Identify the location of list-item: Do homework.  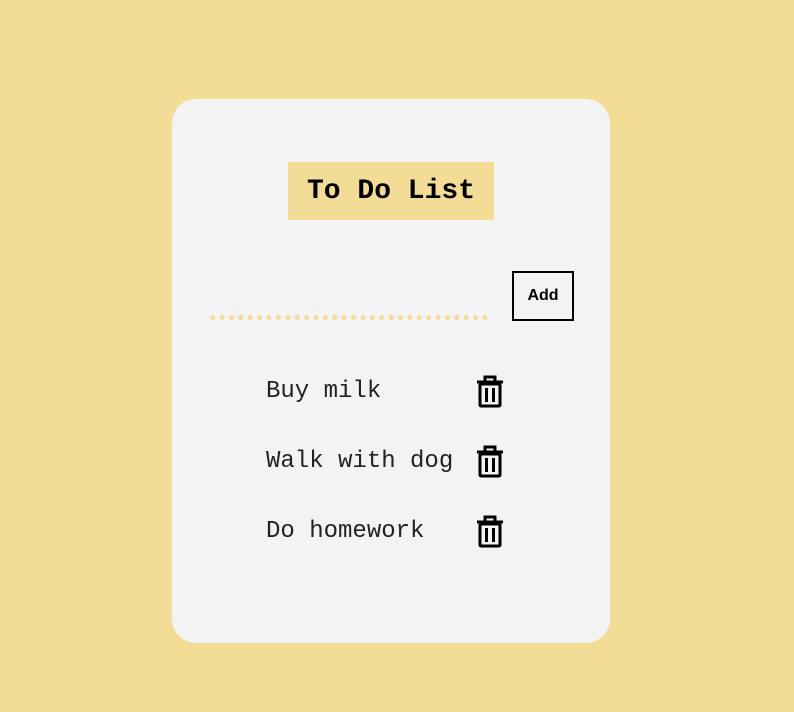
(391, 532).